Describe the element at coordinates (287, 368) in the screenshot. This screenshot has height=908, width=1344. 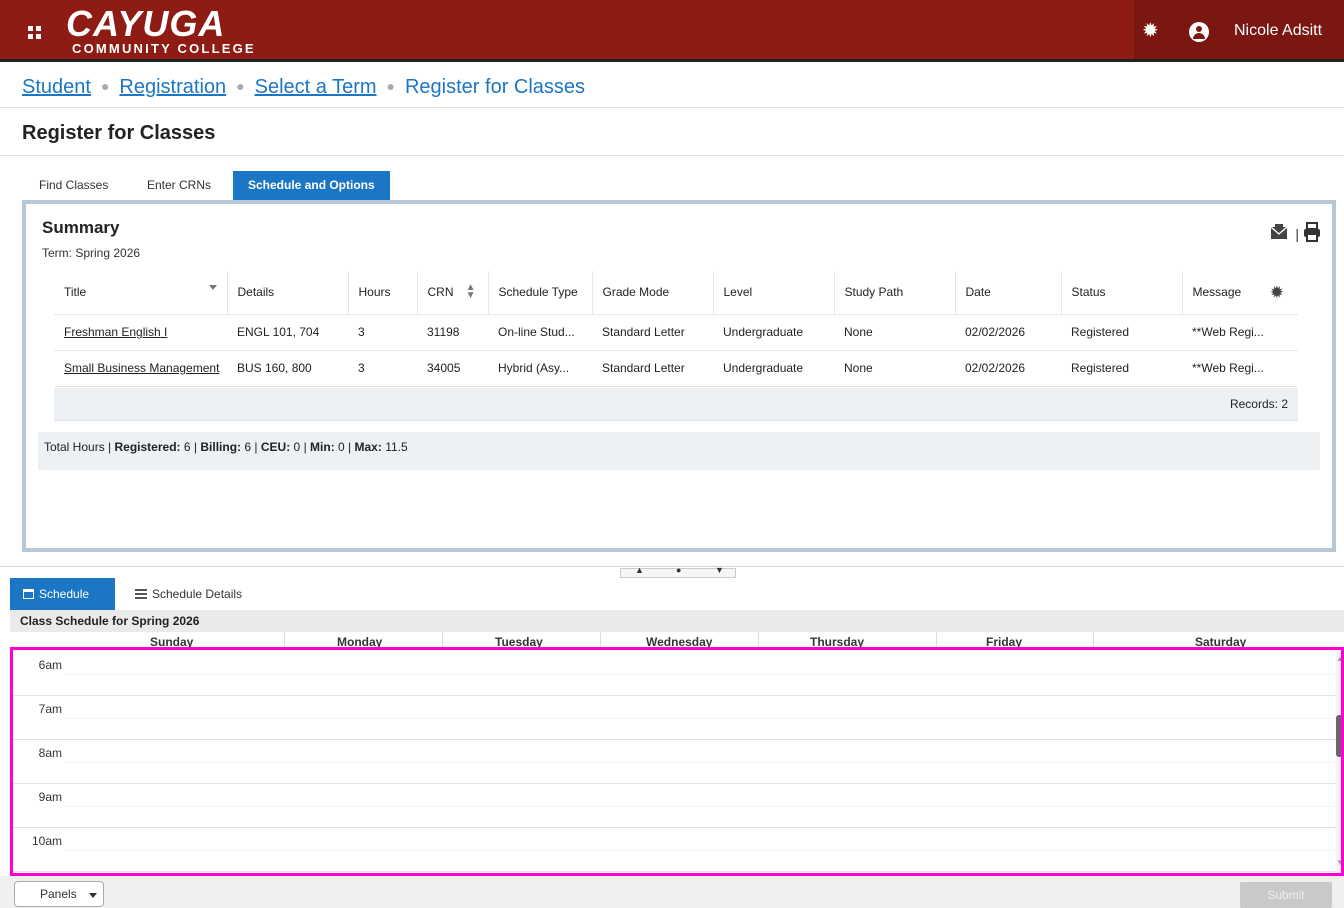
I see `table-cell: BUS 160, 800` at that location.